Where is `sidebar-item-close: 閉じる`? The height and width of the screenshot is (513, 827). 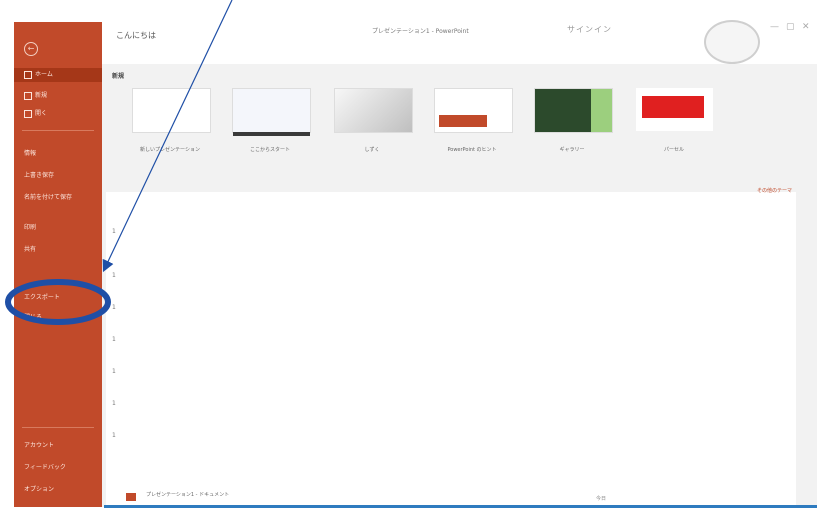
sidebar-item-close: 閉じる is located at coordinates (58, 316).